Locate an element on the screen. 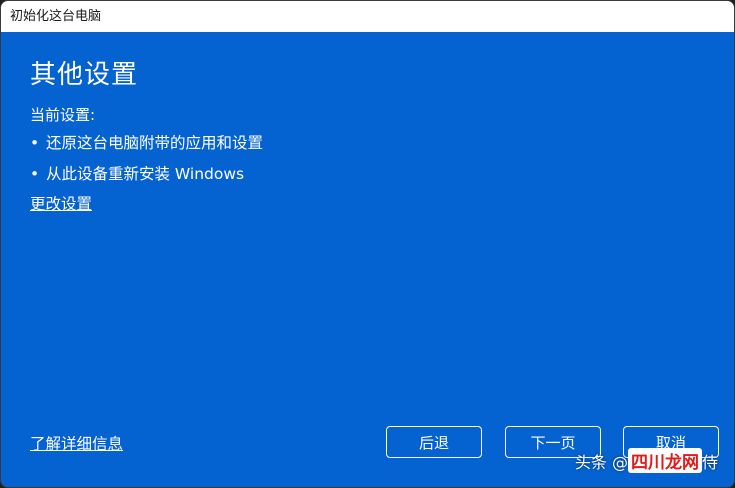 The image size is (735, 488). list-item-text: 还原这台电脑附带的应用和设置 is located at coordinates (155, 143).